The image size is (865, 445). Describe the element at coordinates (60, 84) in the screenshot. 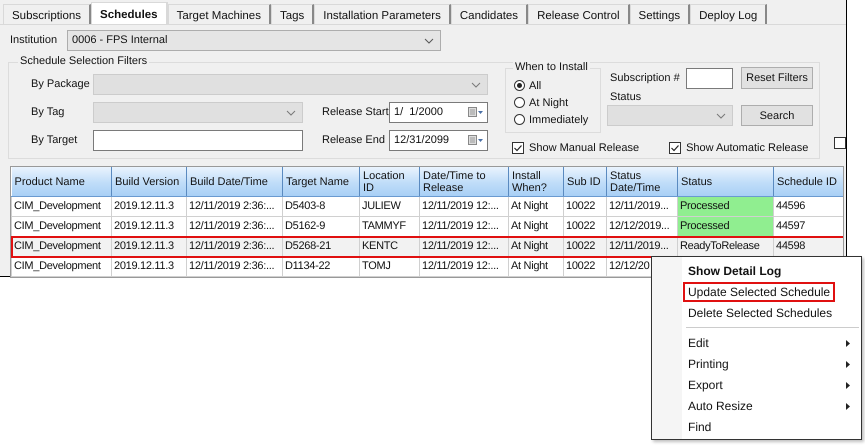

I see `field-label: By Package` at that location.